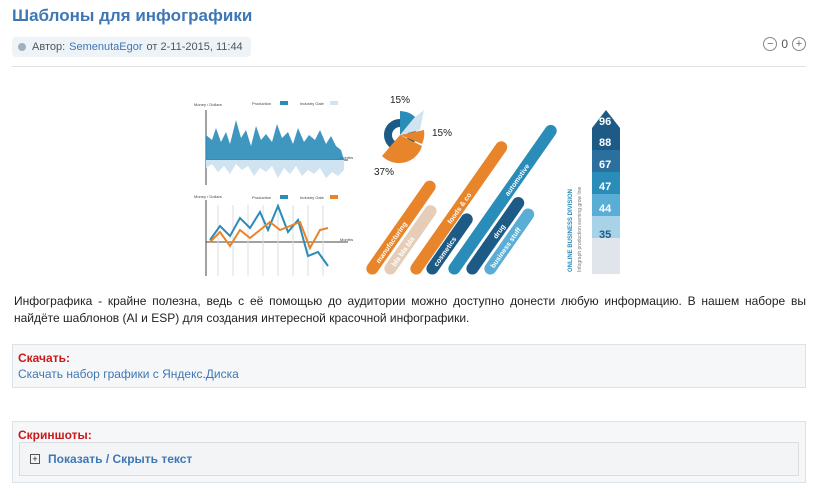 The width and height of the screenshot is (818, 493). Describe the element at coordinates (409, 66) in the screenshot. I see `divider` at that location.